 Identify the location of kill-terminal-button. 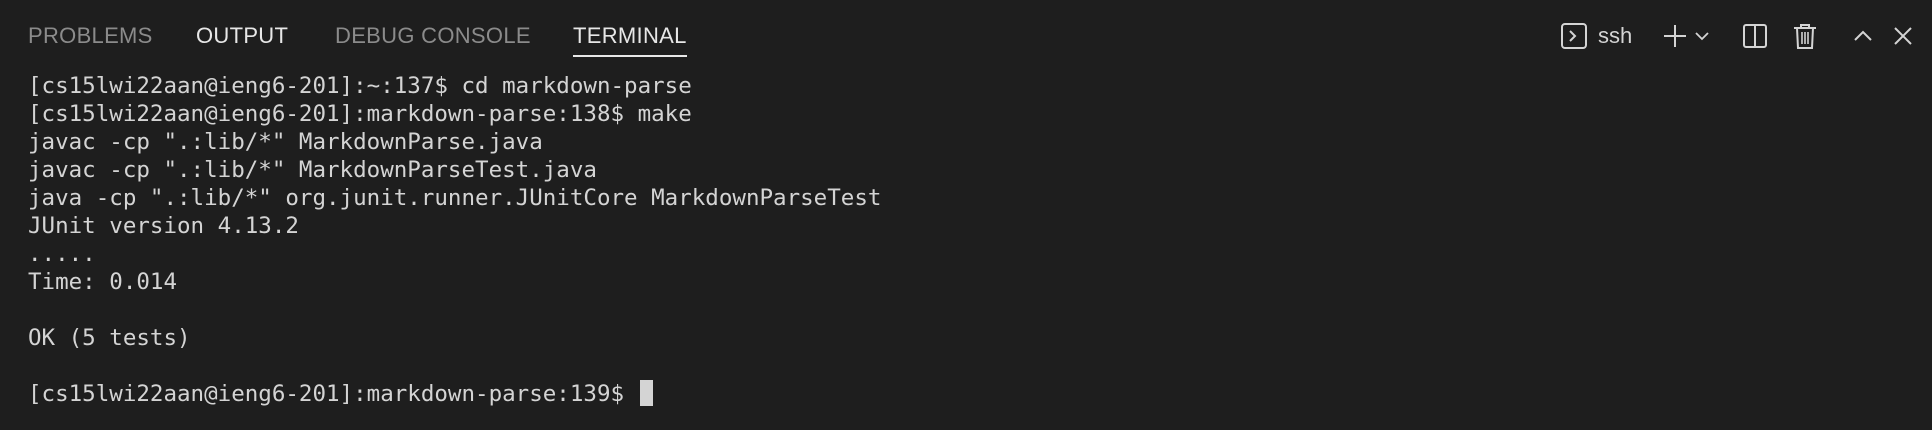
(1805, 36).